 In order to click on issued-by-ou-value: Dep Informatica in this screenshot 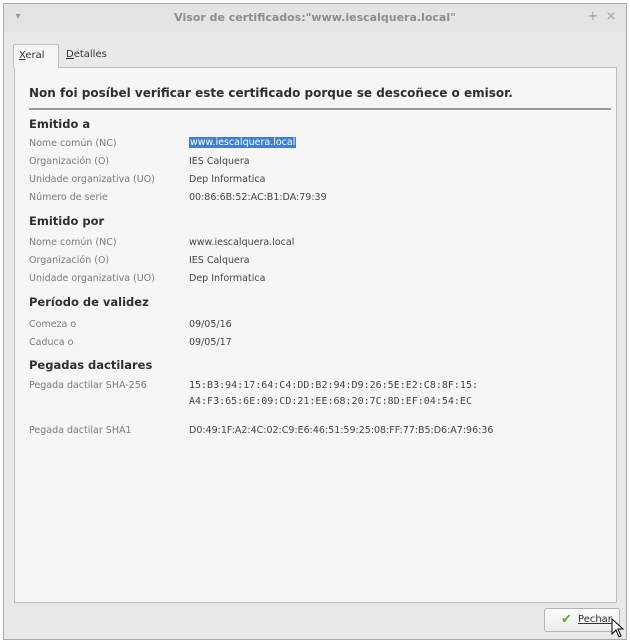, I will do `click(227, 278)`.